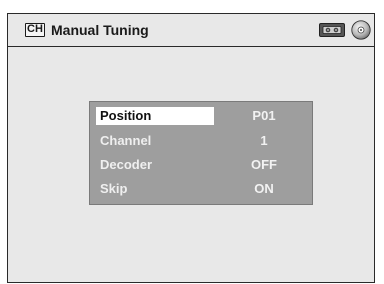 The height and width of the screenshot is (284, 384). What do you see at coordinates (264, 140) in the screenshot?
I see `menu-item-channel-value: 1` at bounding box center [264, 140].